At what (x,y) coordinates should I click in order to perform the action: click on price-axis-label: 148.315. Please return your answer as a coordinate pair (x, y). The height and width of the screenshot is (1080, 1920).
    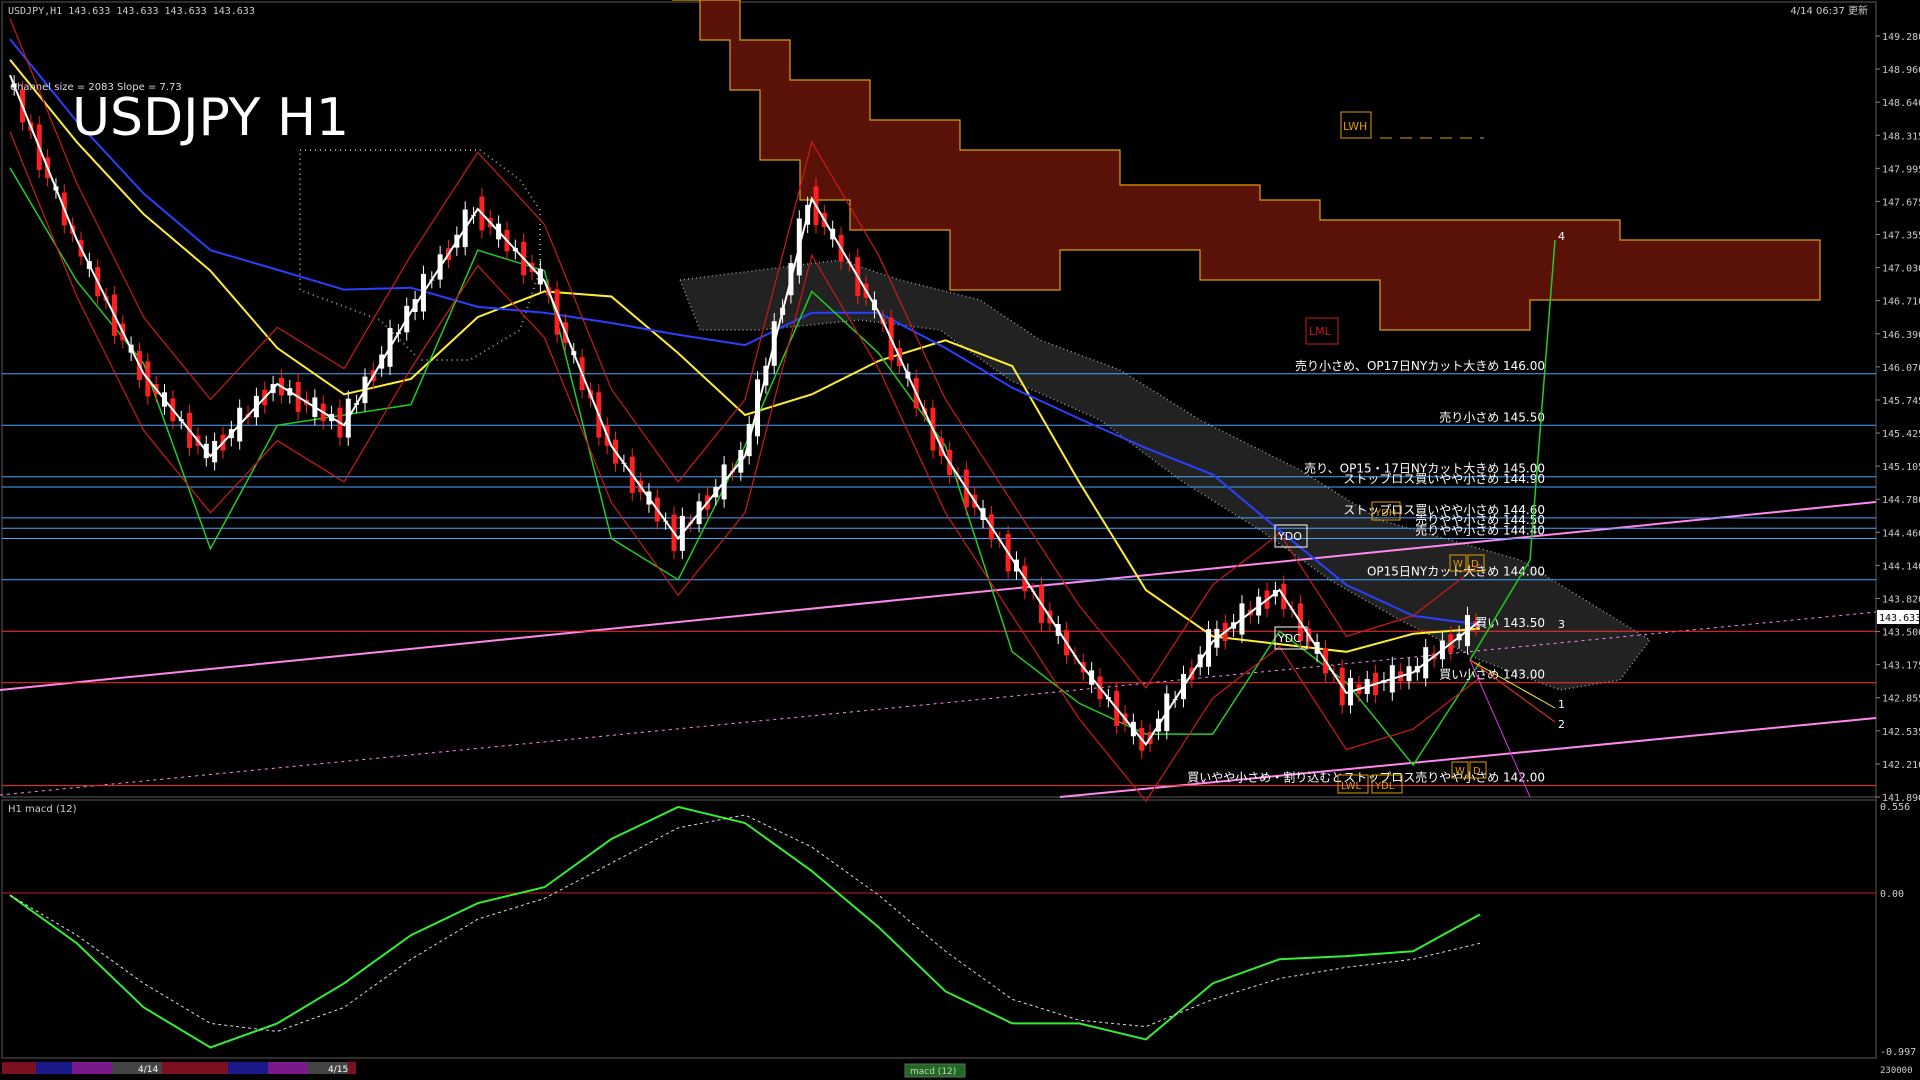
    Looking at the image, I should click on (1901, 136).